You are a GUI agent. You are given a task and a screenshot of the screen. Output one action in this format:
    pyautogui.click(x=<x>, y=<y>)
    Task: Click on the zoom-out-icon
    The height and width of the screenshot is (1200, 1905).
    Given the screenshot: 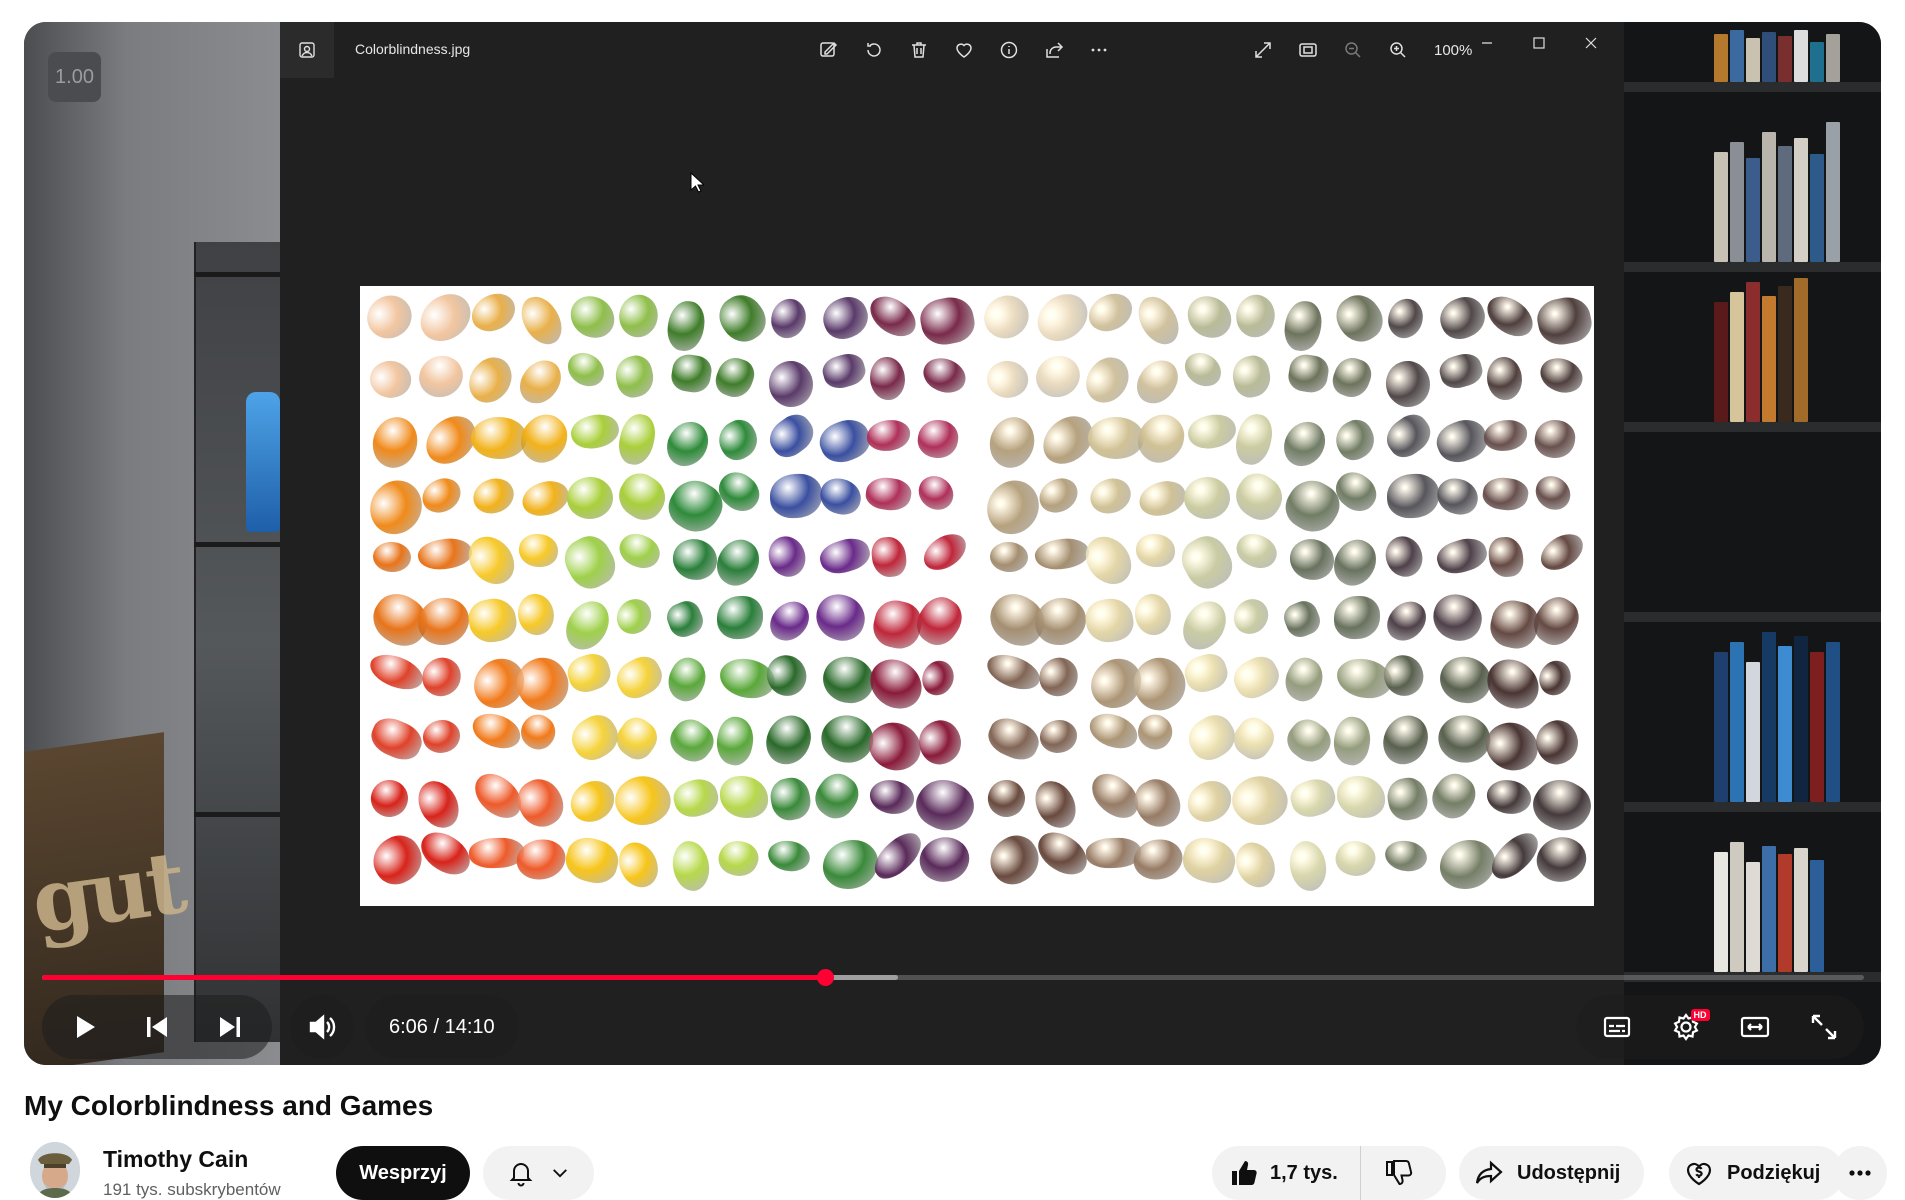 What is the action you would take?
    pyautogui.click(x=1353, y=50)
    